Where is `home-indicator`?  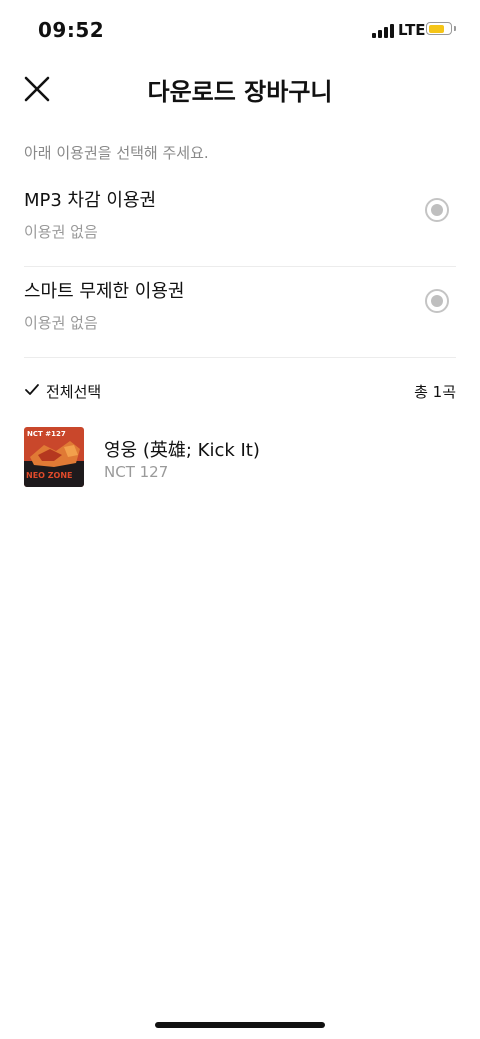 home-indicator is located at coordinates (240, 1025).